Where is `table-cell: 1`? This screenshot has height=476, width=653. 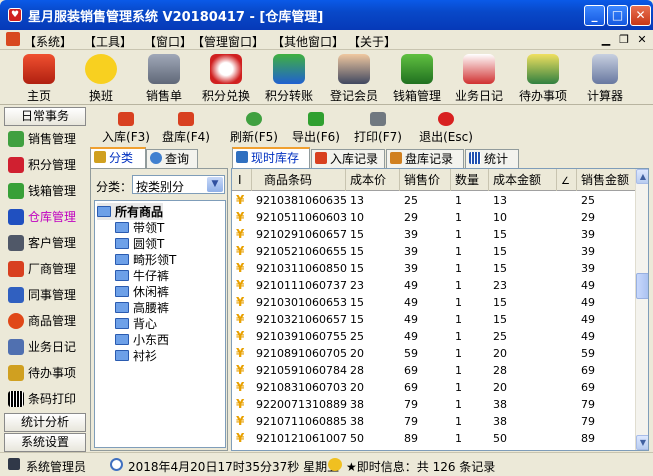 table-cell: 1 is located at coordinates (458, 234).